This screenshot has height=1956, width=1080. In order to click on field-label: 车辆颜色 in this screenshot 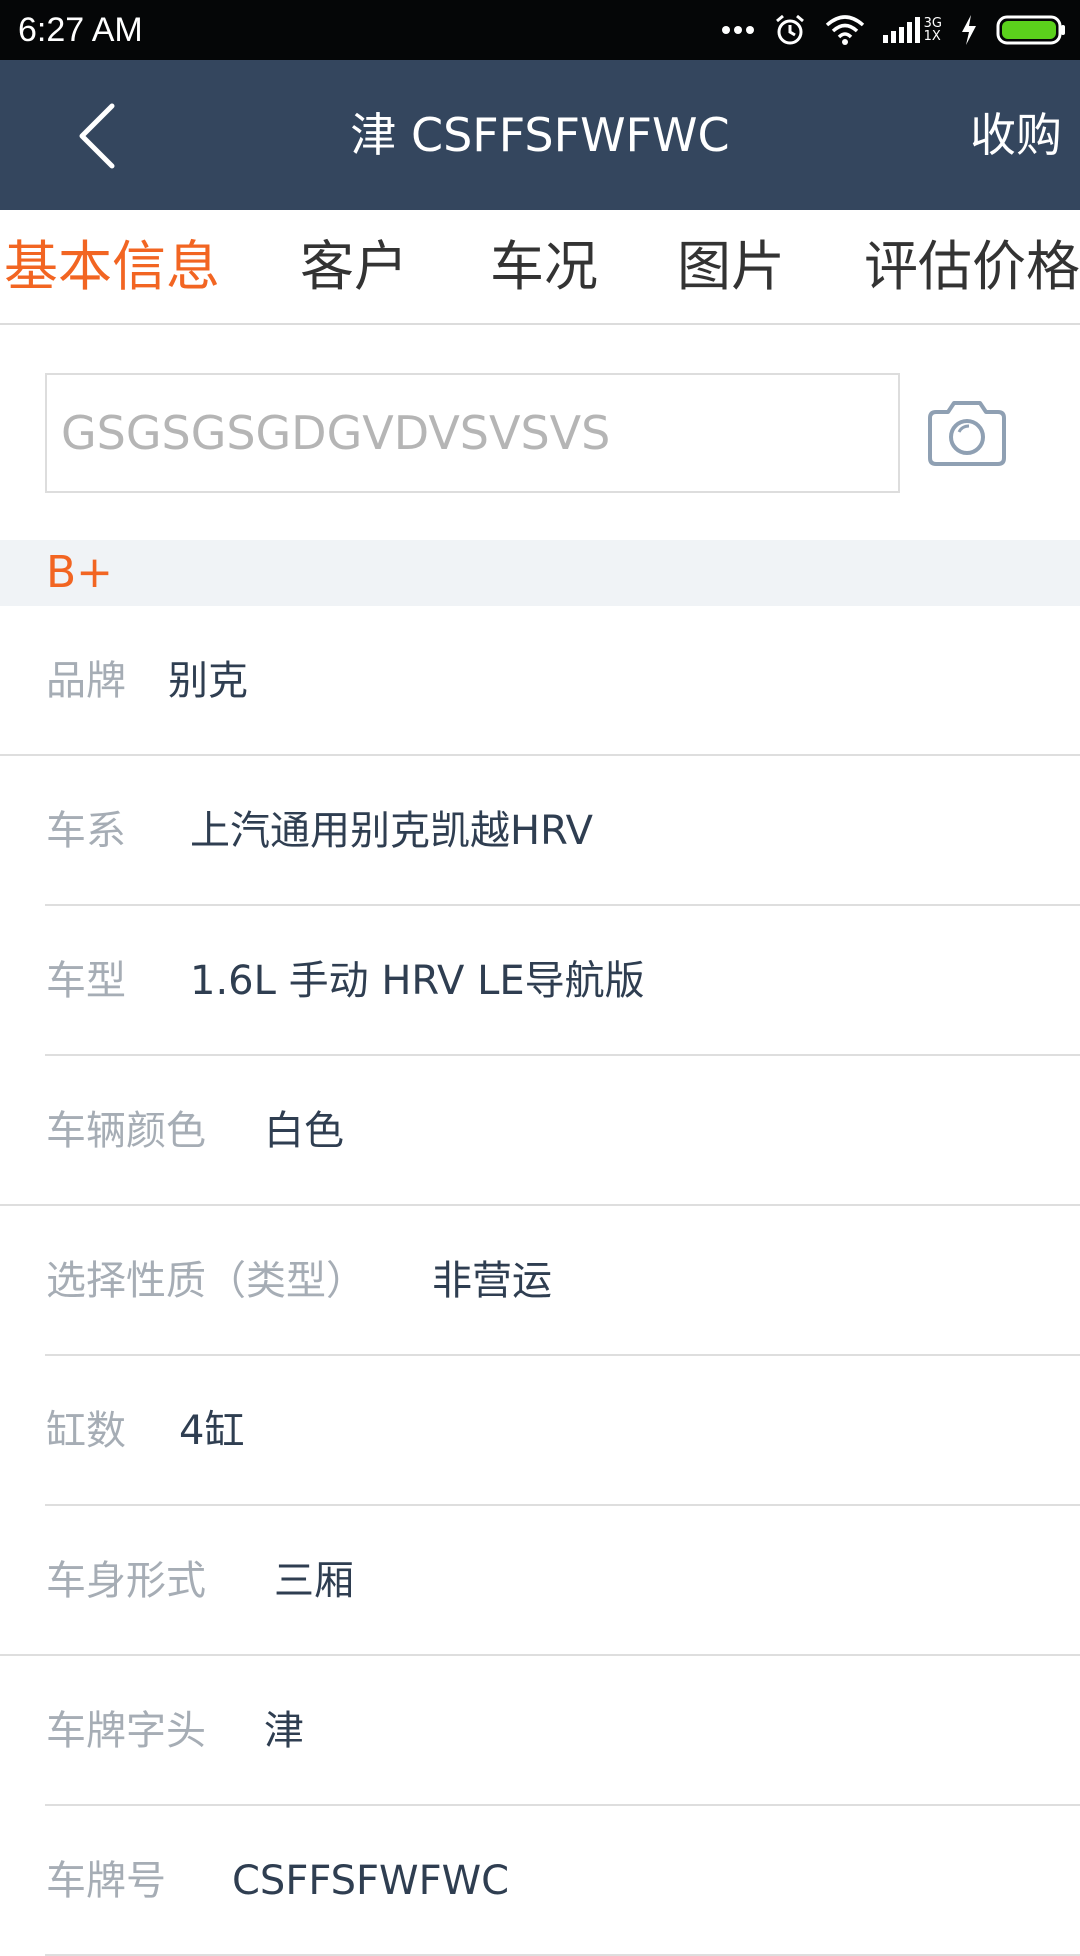, I will do `click(126, 1131)`.